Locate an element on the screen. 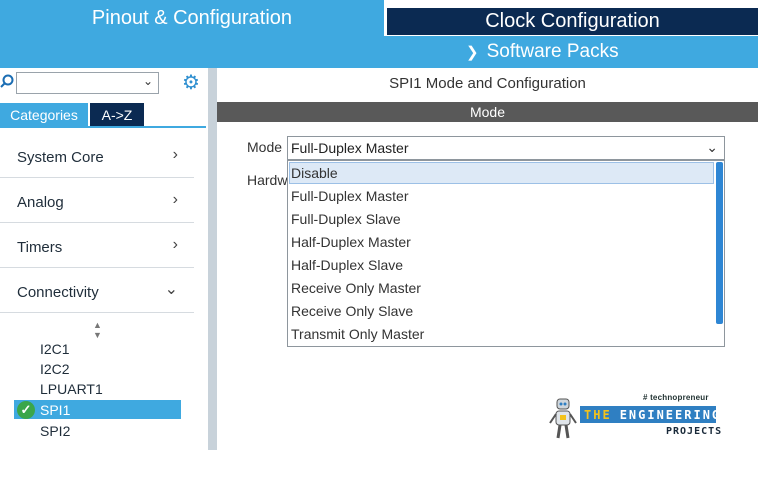 The width and height of the screenshot is (768, 479). dropdown-scrollbar is located at coordinates (719, 243).